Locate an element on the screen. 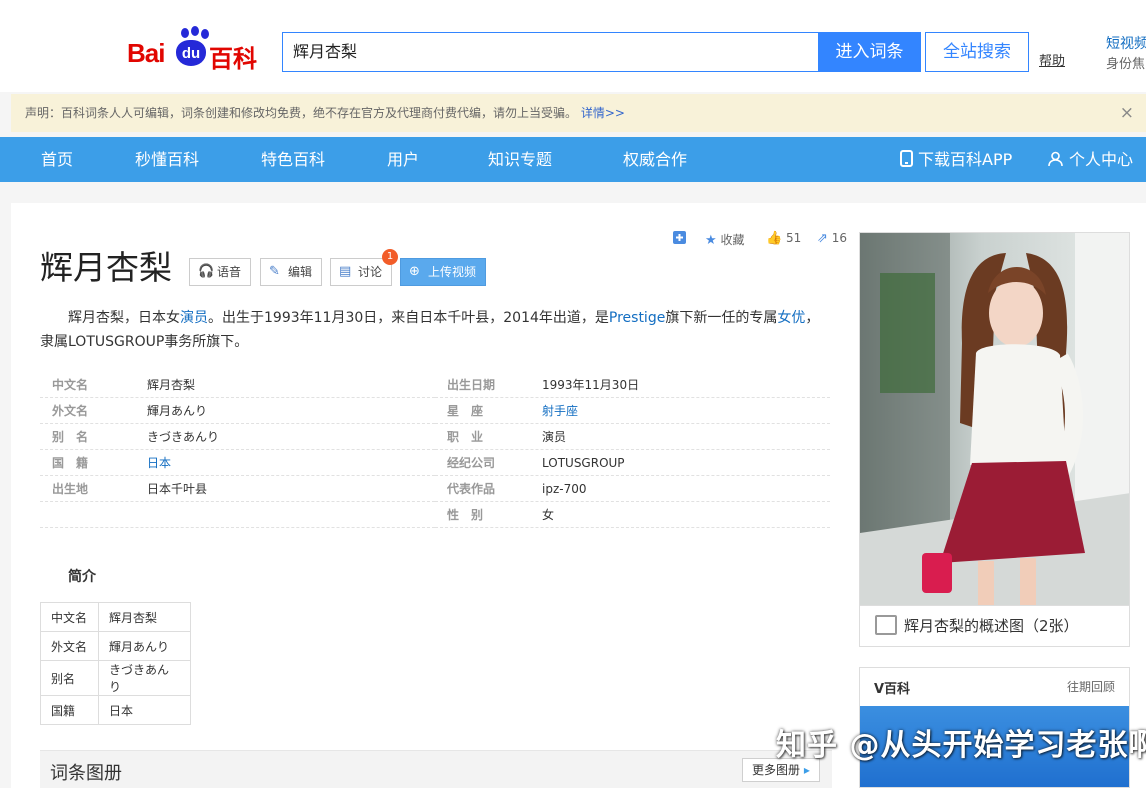 The width and height of the screenshot is (1146, 788). info-row: 外文名 輝月あんり is located at coordinates (237, 411).